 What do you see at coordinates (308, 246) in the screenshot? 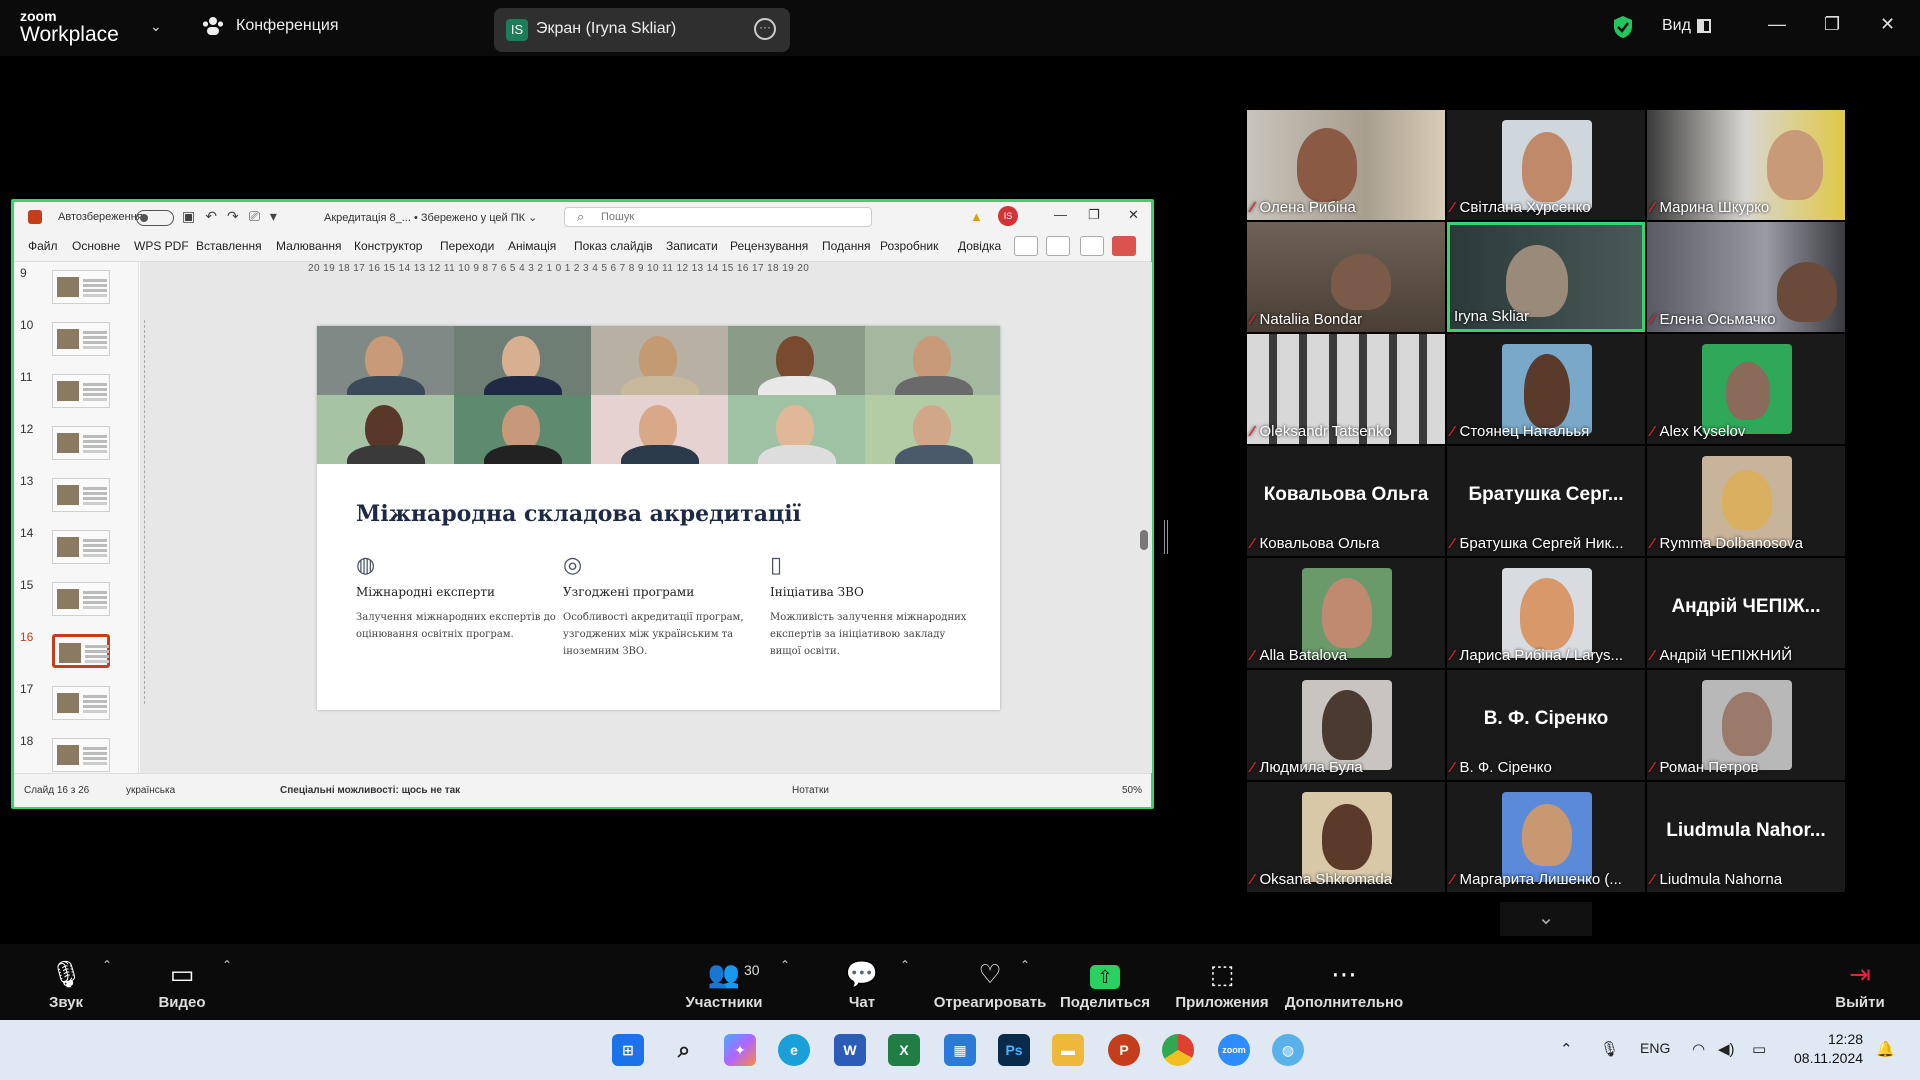
I see `tab-draw: Малювання` at bounding box center [308, 246].